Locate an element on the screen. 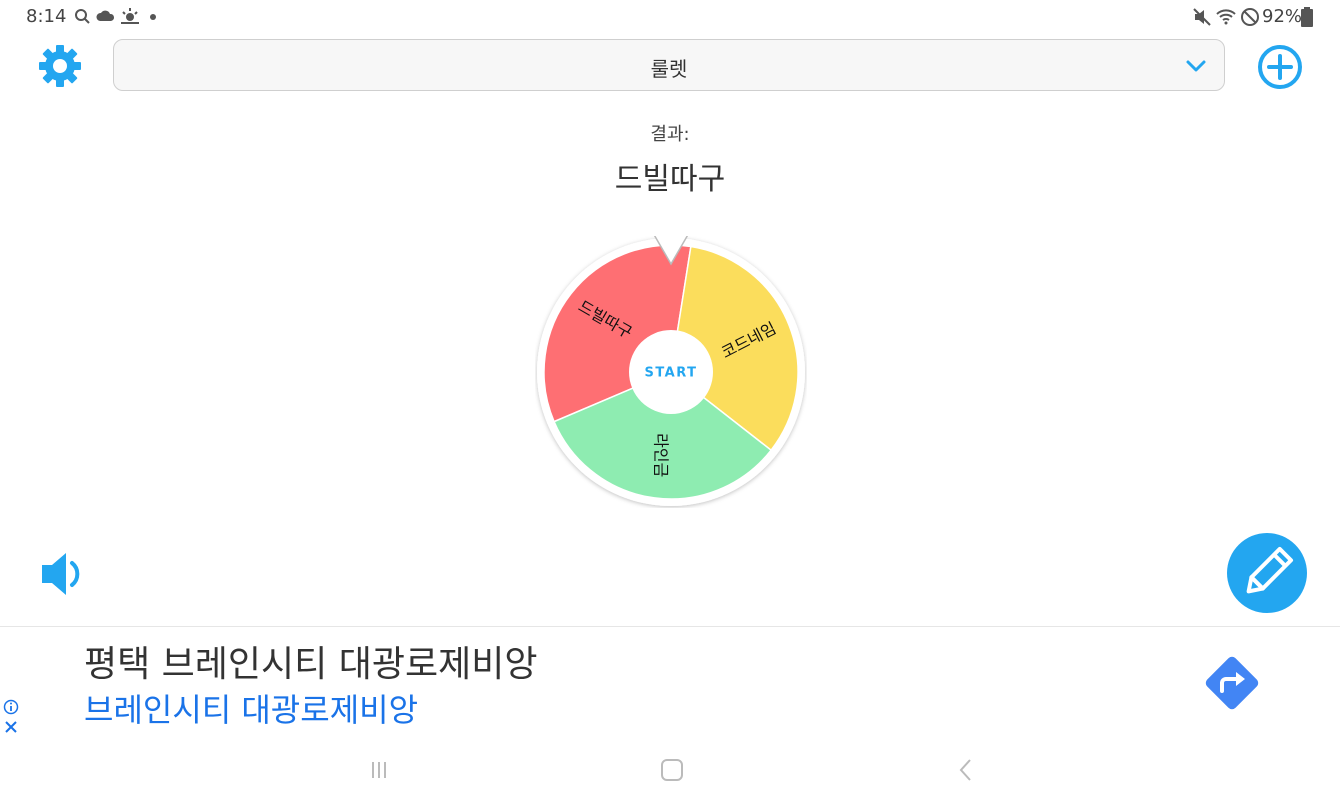  info-icon is located at coordinates (11, 707).